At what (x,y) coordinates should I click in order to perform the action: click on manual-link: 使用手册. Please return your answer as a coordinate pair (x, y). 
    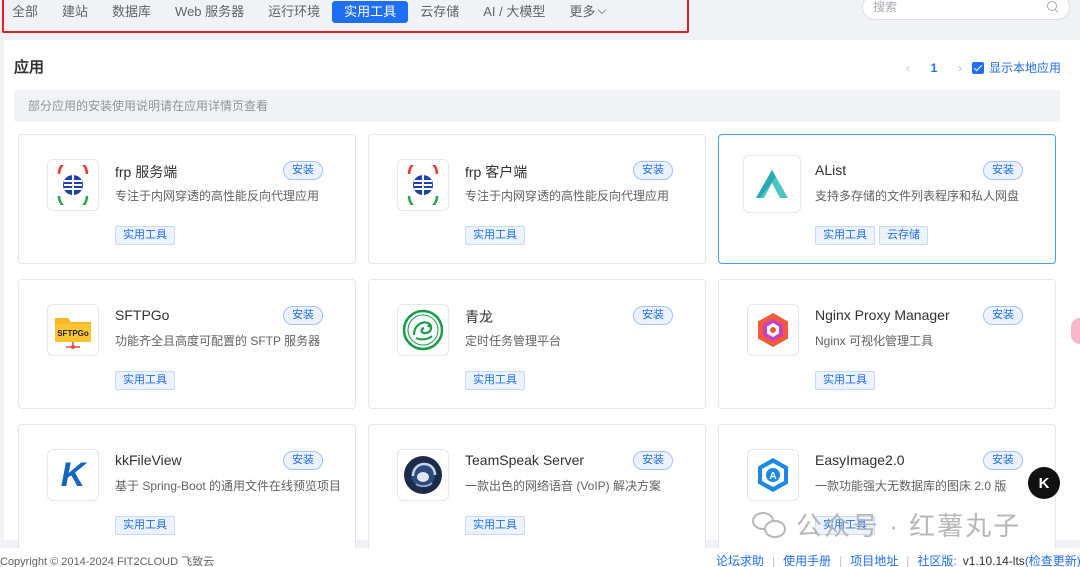
    Looking at the image, I should click on (807, 559).